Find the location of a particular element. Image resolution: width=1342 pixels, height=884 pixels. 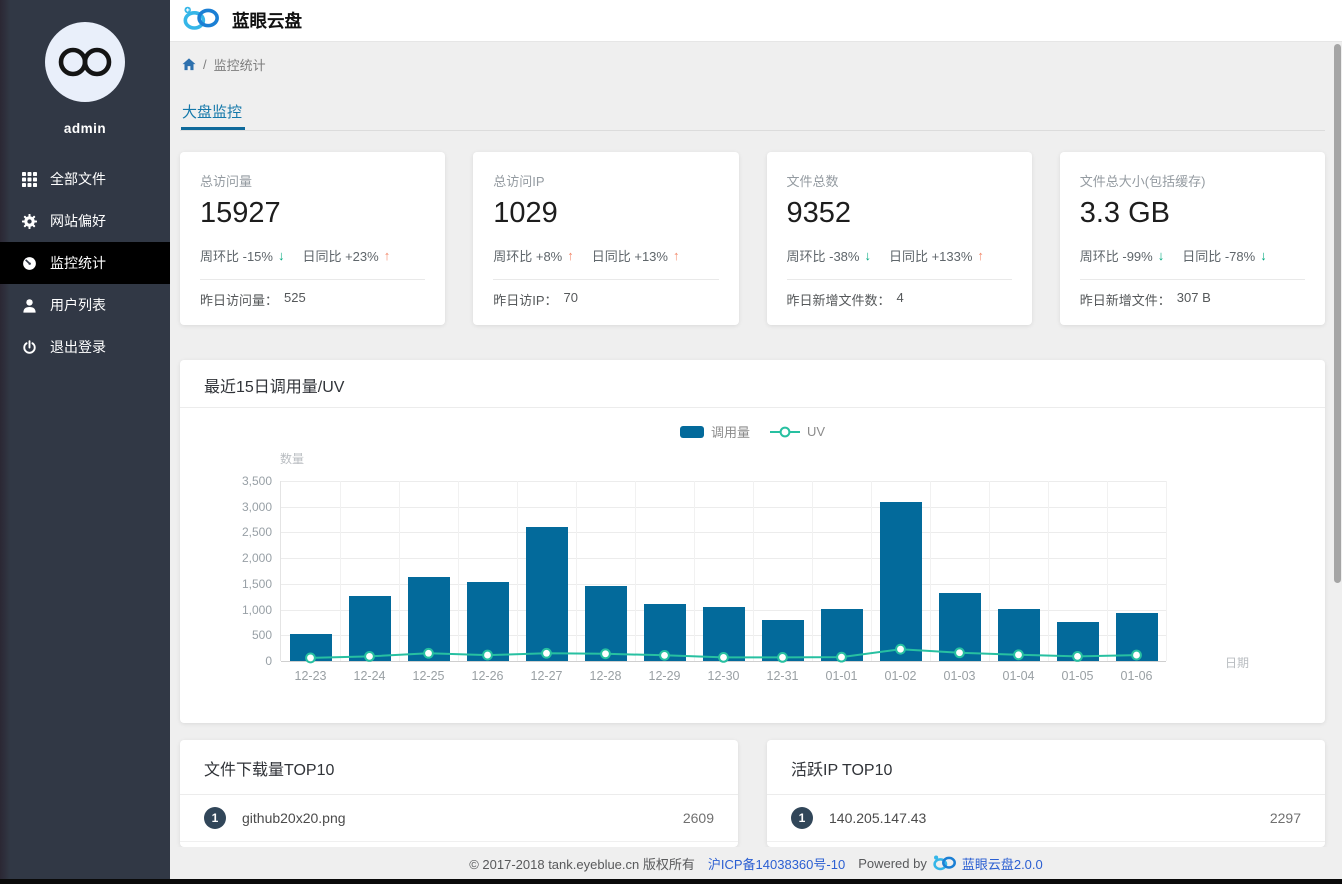

y-tick-label: 2,500 is located at coordinates (256, 532).